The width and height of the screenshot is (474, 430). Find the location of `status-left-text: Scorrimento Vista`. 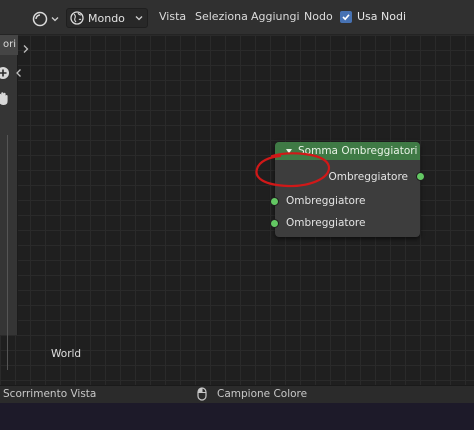

status-left-text: Scorrimento Vista is located at coordinates (50, 394).